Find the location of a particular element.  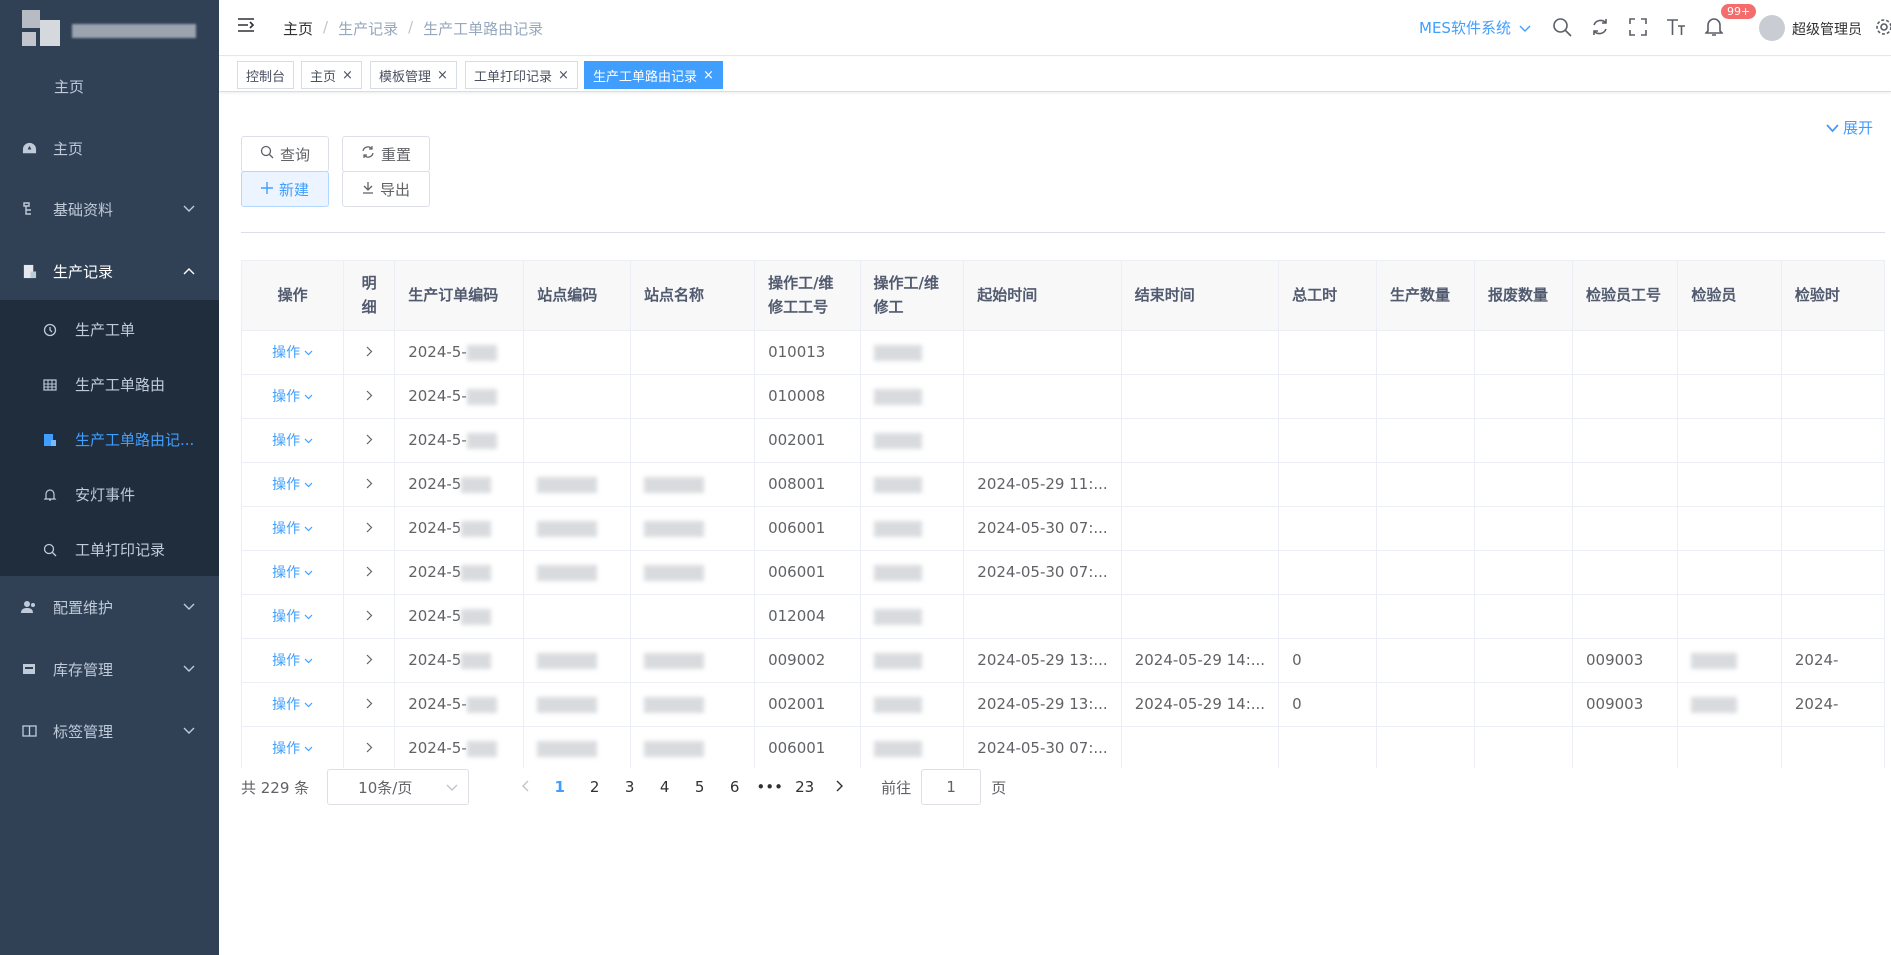

reset-button: 重置 is located at coordinates (386, 154).